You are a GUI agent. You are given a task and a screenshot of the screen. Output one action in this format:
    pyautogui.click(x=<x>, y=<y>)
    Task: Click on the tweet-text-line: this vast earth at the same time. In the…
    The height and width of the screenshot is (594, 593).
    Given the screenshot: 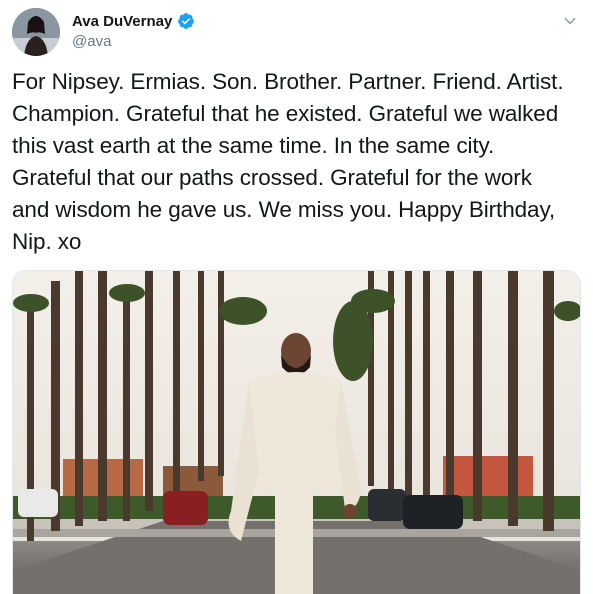 What is the action you would take?
    pyautogui.click(x=253, y=145)
    